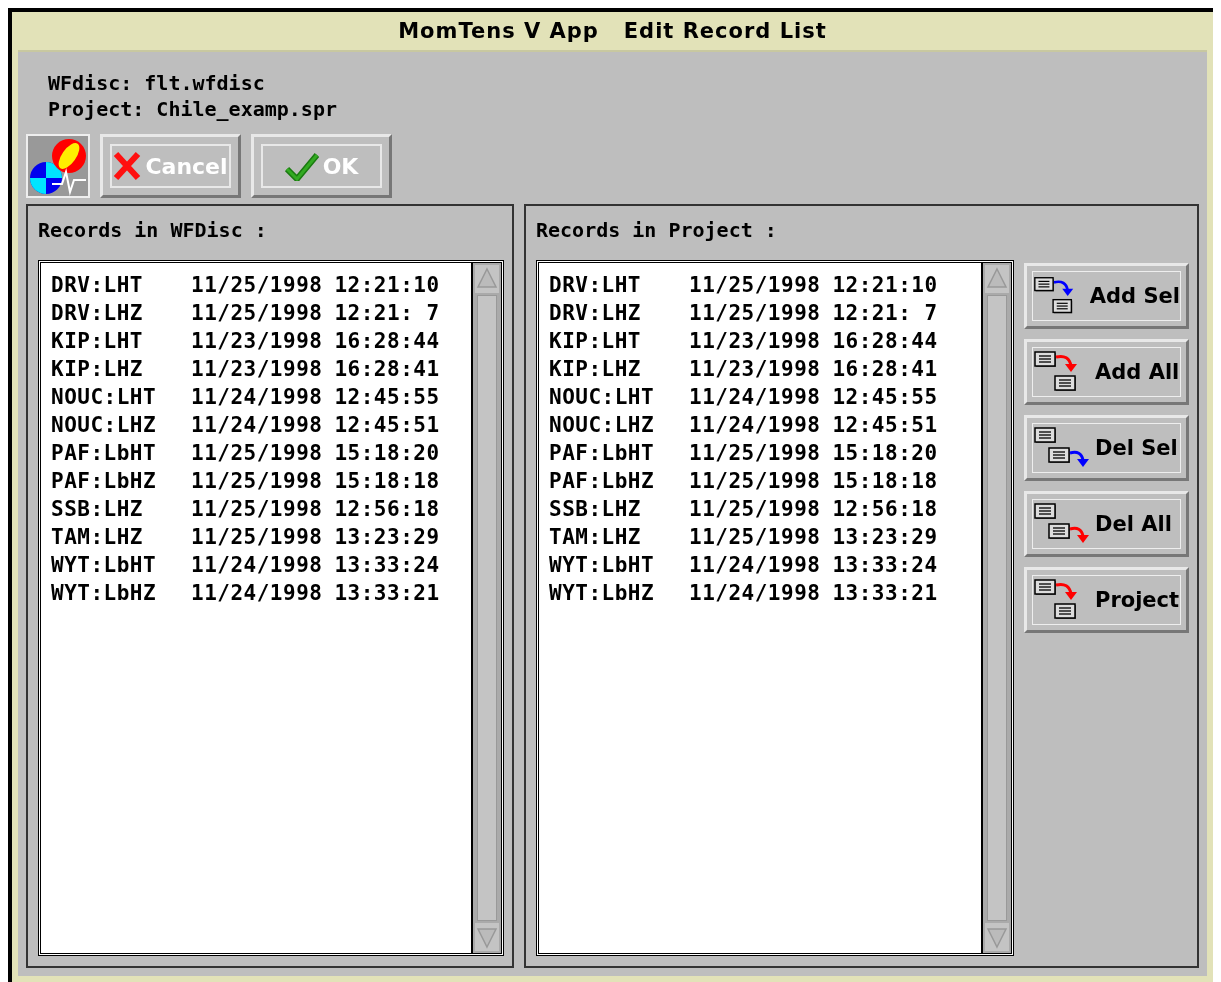 This screenshot has height=982, width=1221. I want to click on action-button: Del Sel, so click(1106, 448).